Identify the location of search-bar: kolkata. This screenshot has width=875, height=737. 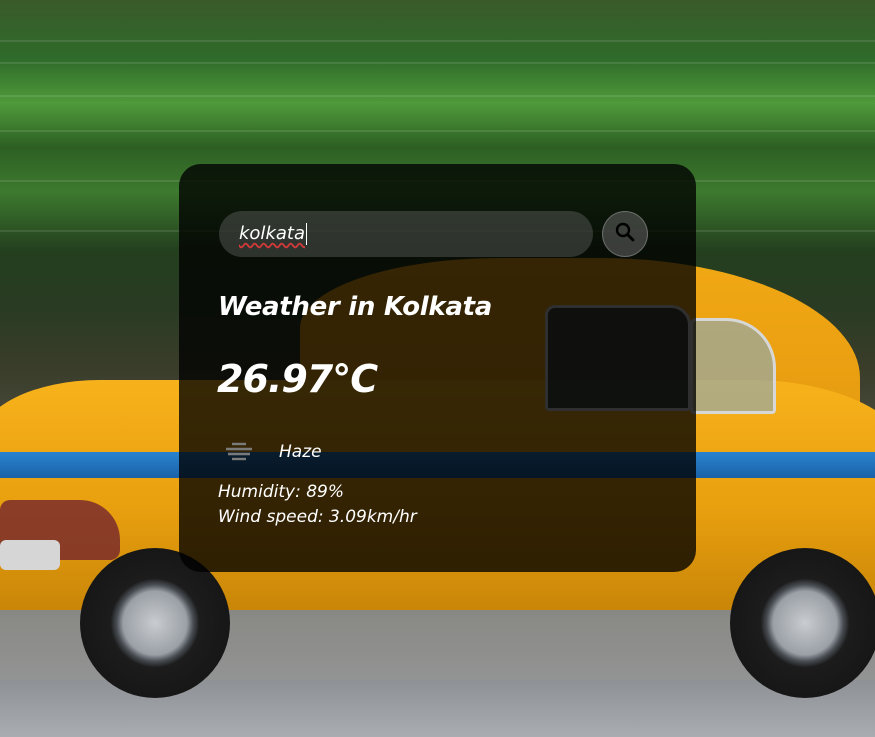
(434, 234).